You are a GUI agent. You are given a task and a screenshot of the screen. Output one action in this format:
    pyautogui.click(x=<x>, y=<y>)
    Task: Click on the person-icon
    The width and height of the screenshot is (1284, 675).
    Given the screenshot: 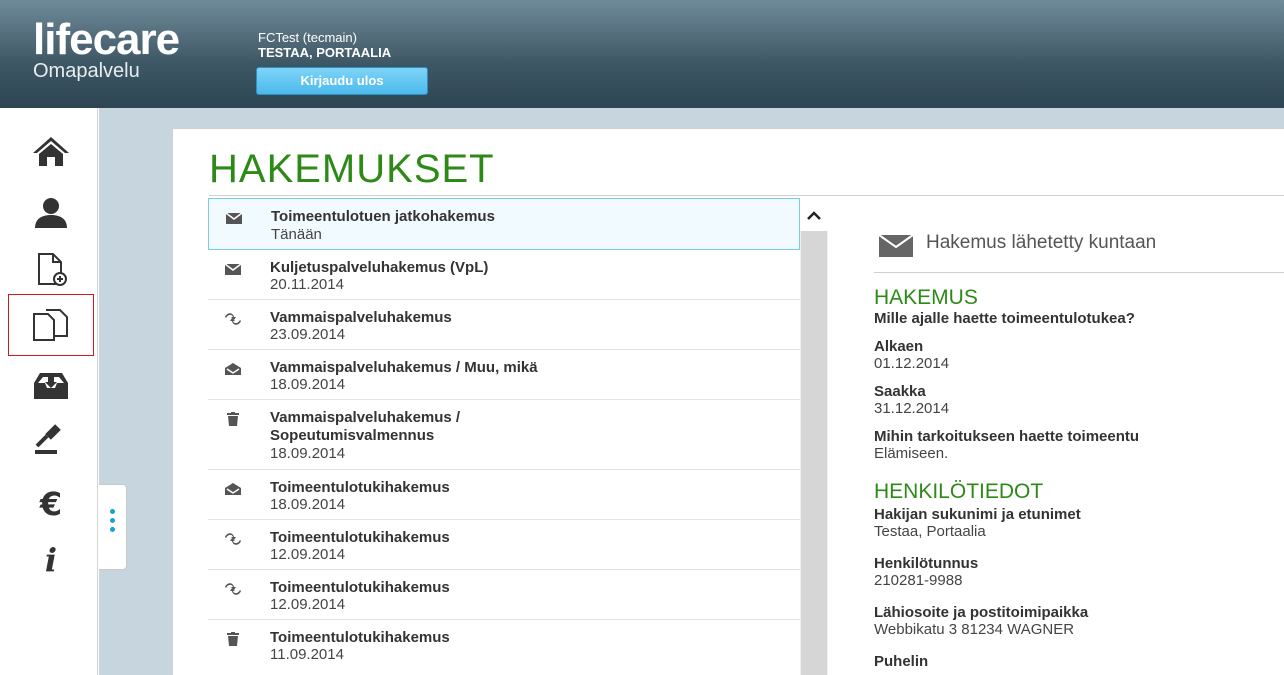 What is the action you would take?
    pyautogui.click(x=51, y=213)
    